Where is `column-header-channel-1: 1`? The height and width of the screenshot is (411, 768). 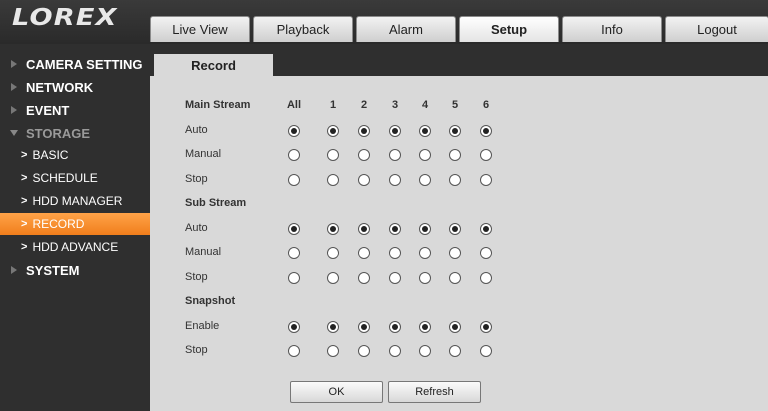
column-header-channel-1: 1 is located at coordinates (333, 105).